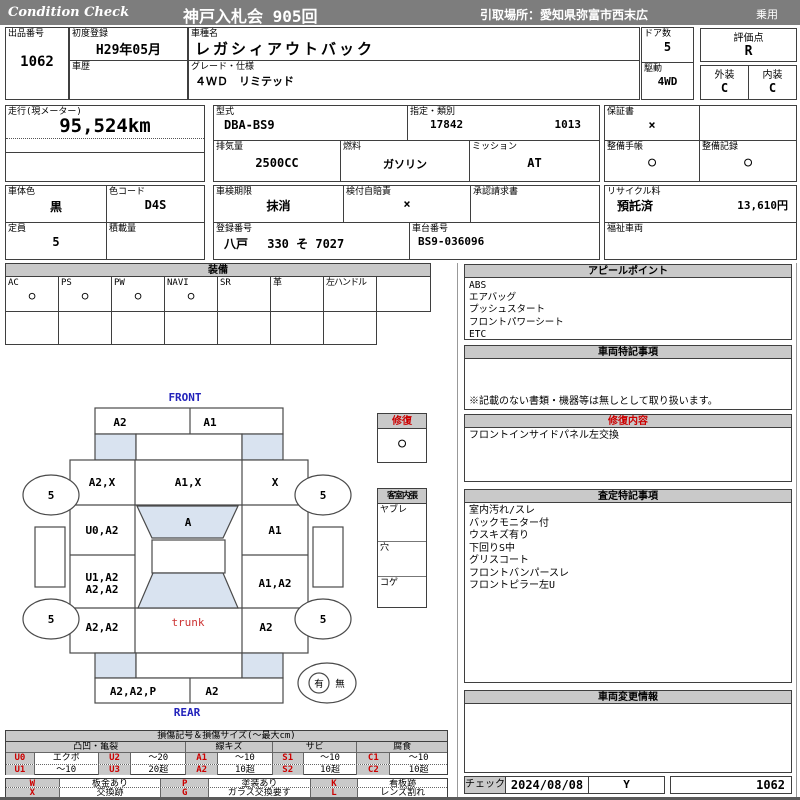  What do you see at coordinates (628, 271) in the screenshot?
I see `appeal-title: アピールポイント` at bounding box center [628, 271].